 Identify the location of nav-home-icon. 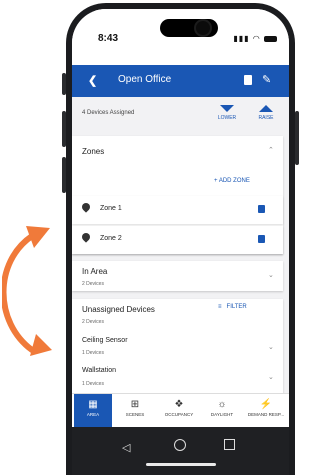
(180, 445).